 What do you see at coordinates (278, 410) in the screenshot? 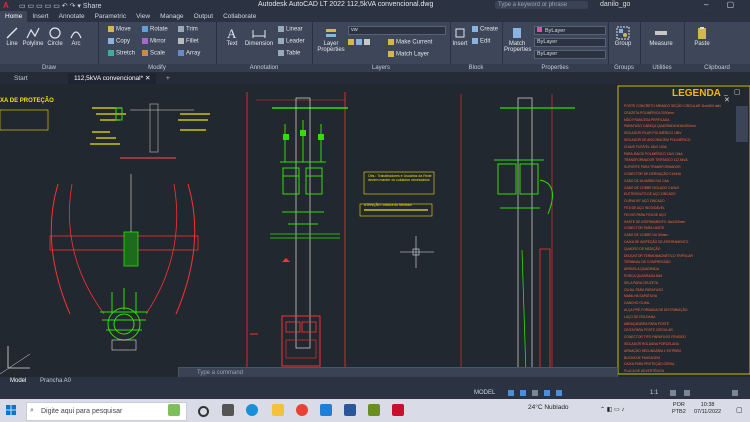
I see `file-explorer-icon` at bounding box center [278, 410].